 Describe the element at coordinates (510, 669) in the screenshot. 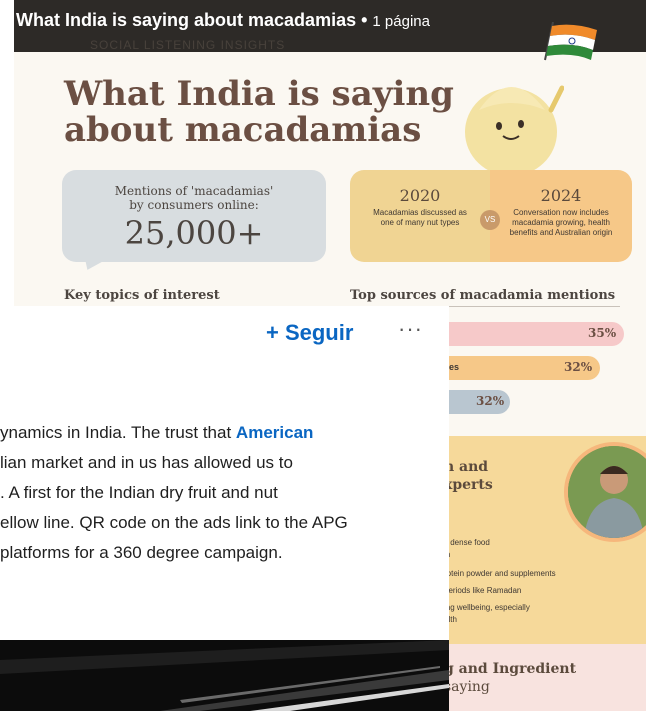

I see `ingredient-heading-line-1: g and Ingredient` at that location.